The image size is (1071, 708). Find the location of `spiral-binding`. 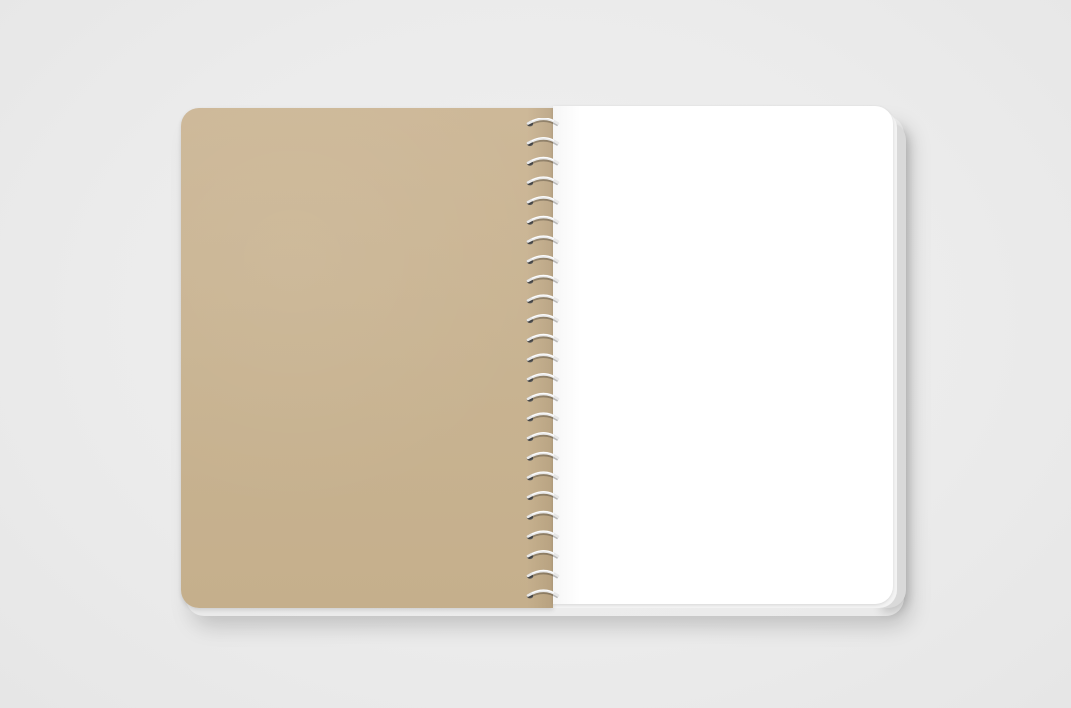

spiral-binding is located at coordinates (540, 360).